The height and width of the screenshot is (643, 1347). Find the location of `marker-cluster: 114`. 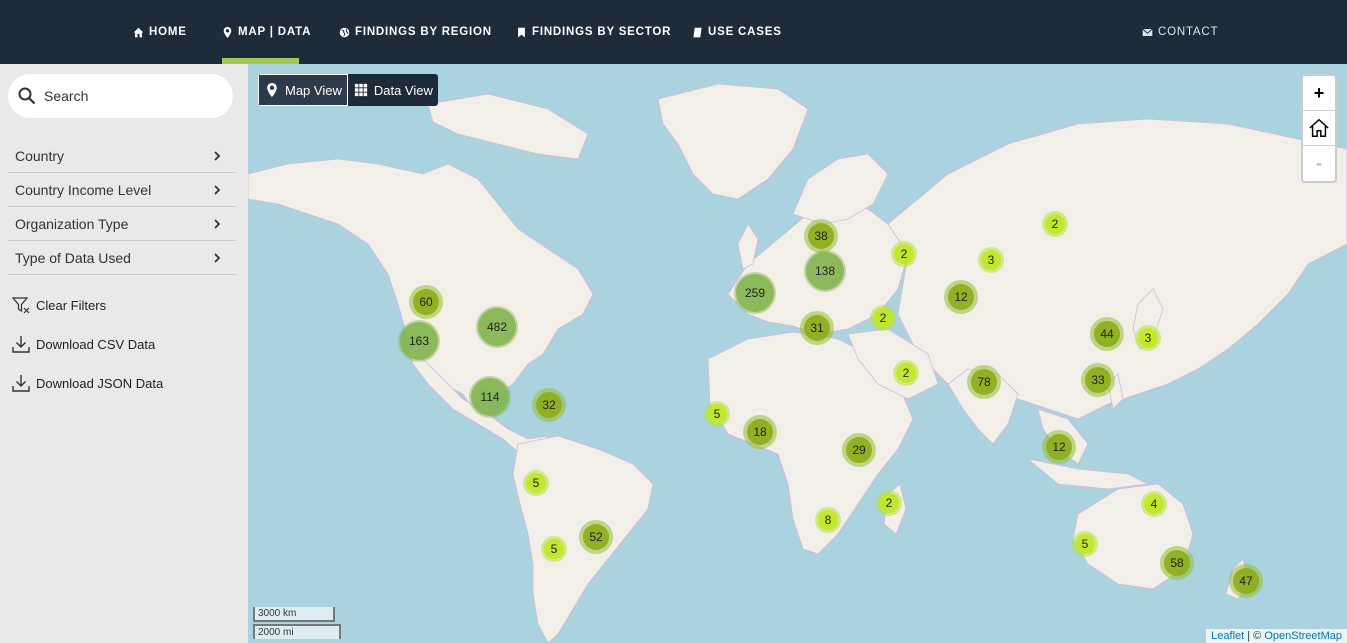

marker-cluster: 114 is located at coordinates (490, 397).